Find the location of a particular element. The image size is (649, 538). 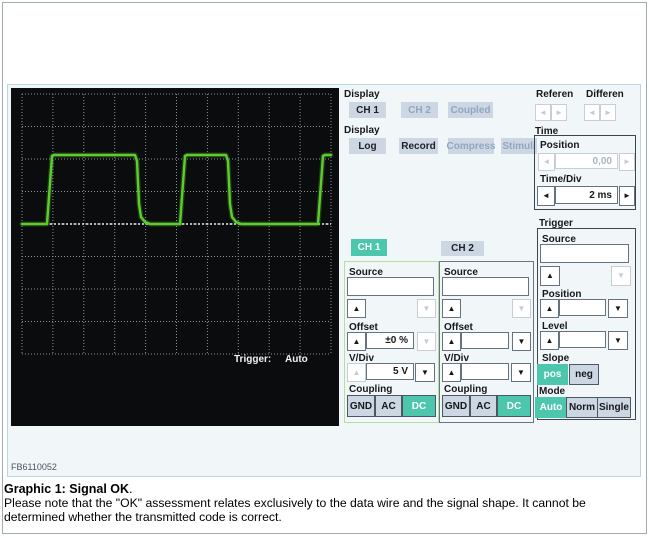

reference-label: Referen is located at coordinates (555, 94).